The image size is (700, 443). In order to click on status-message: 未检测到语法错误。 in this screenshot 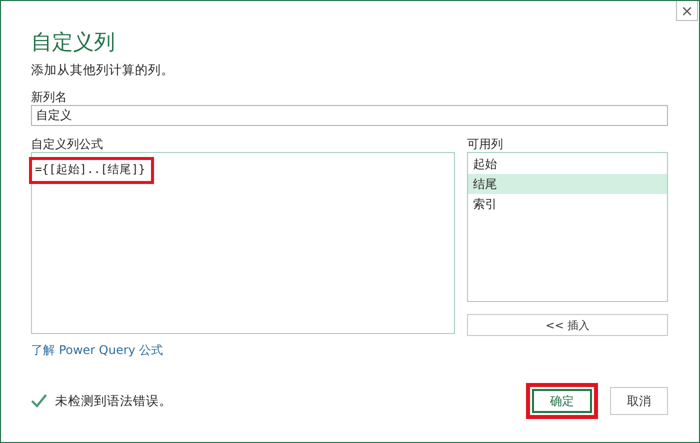, I will do `click(113, 401)`.